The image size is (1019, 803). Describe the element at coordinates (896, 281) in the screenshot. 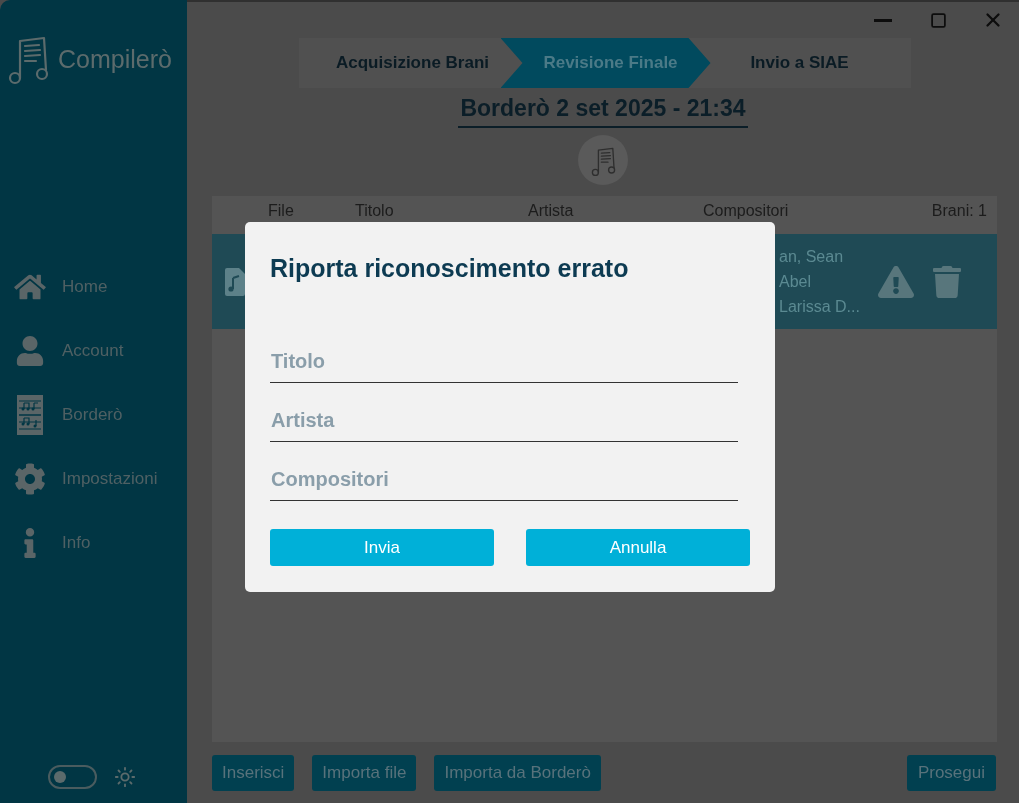

I see `warning-icon` at that location.